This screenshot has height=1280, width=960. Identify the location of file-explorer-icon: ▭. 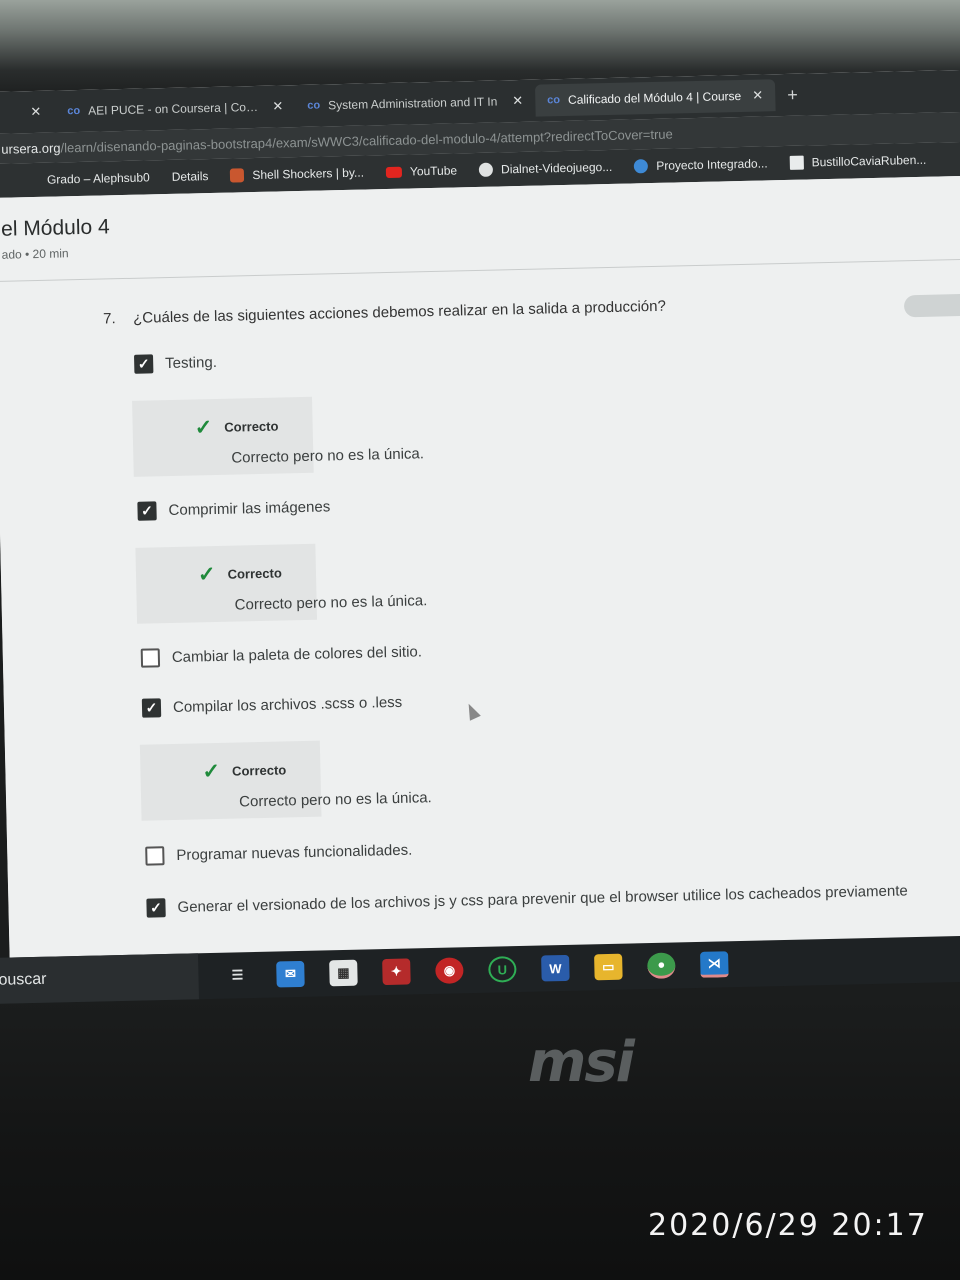
(608, 967).